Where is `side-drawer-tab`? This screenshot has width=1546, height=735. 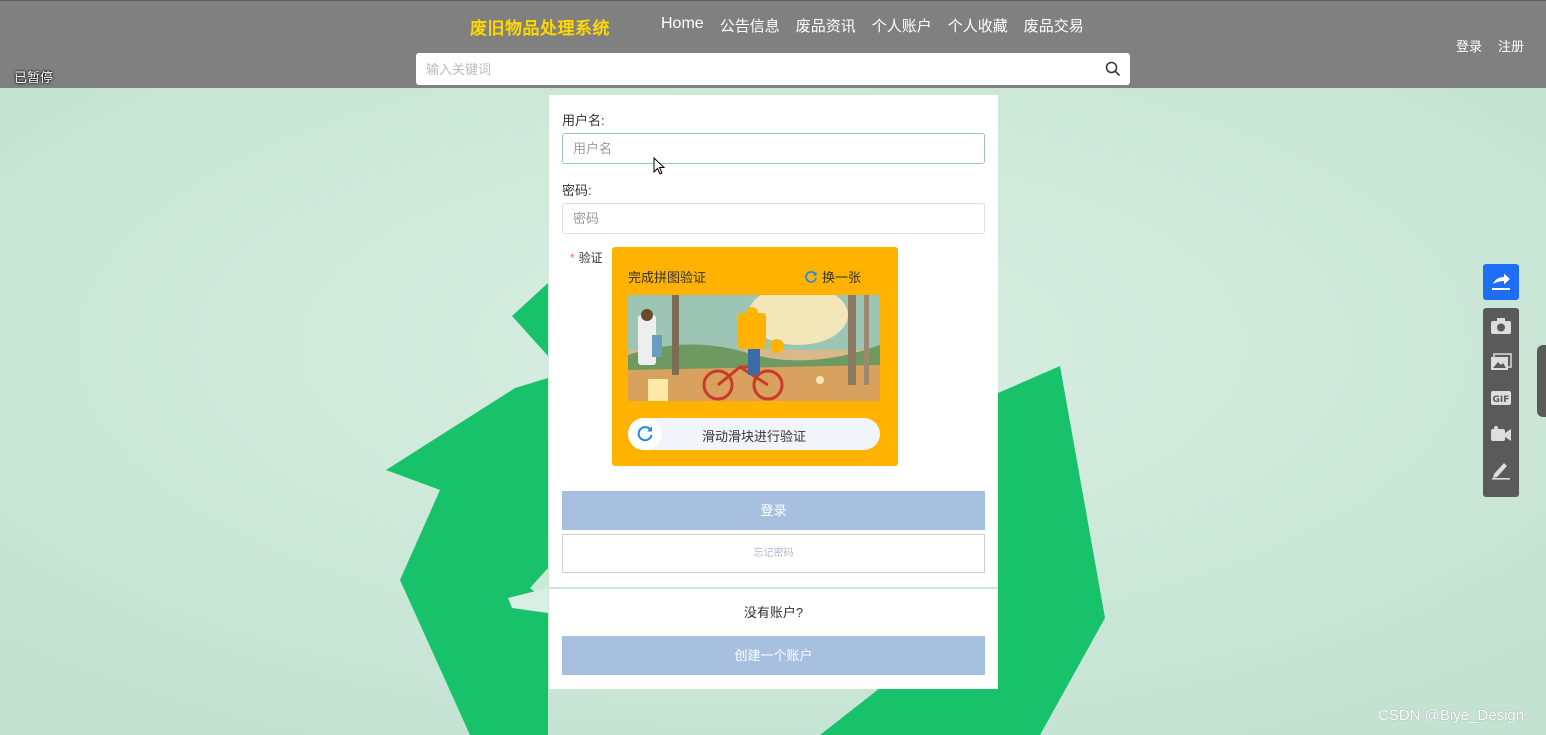 side-drawer-tab is located at coordinates (1541, 381).